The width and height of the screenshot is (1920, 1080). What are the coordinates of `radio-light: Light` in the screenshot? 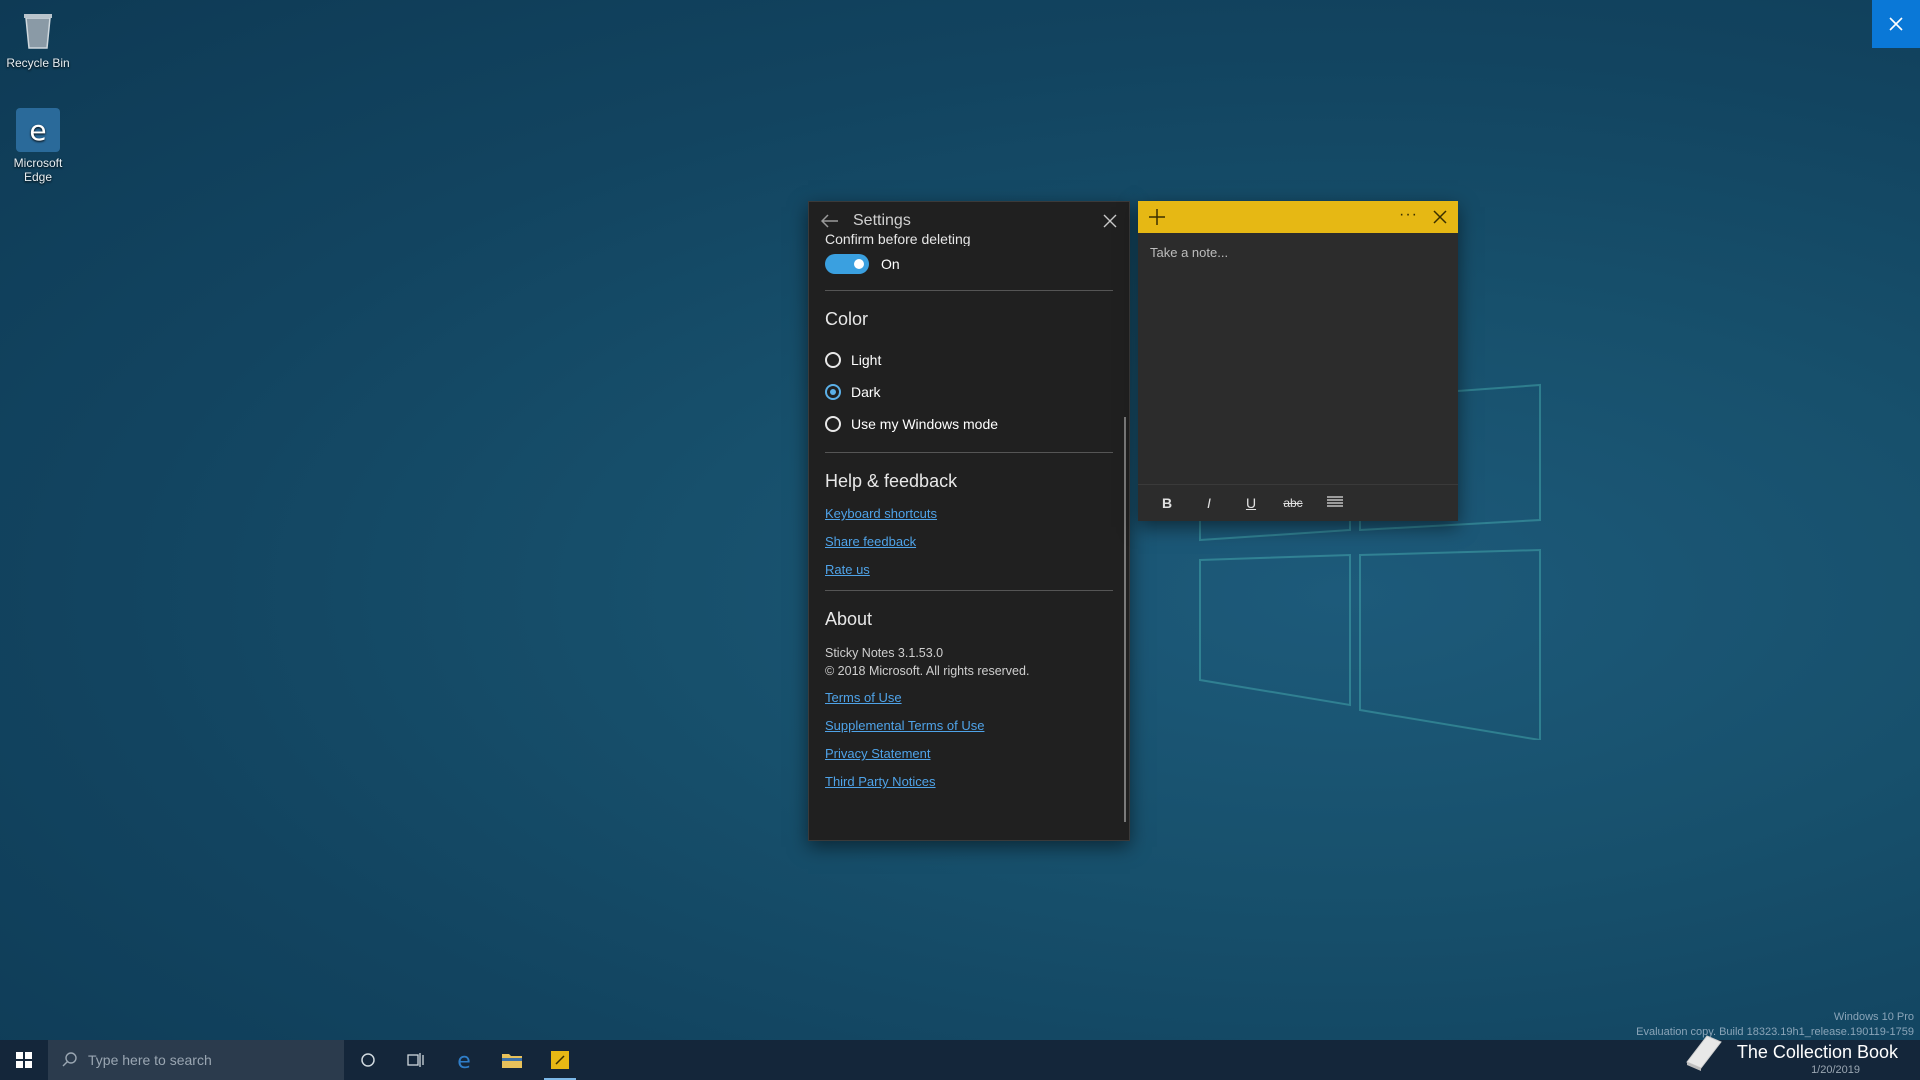 It's located at (969, 360).